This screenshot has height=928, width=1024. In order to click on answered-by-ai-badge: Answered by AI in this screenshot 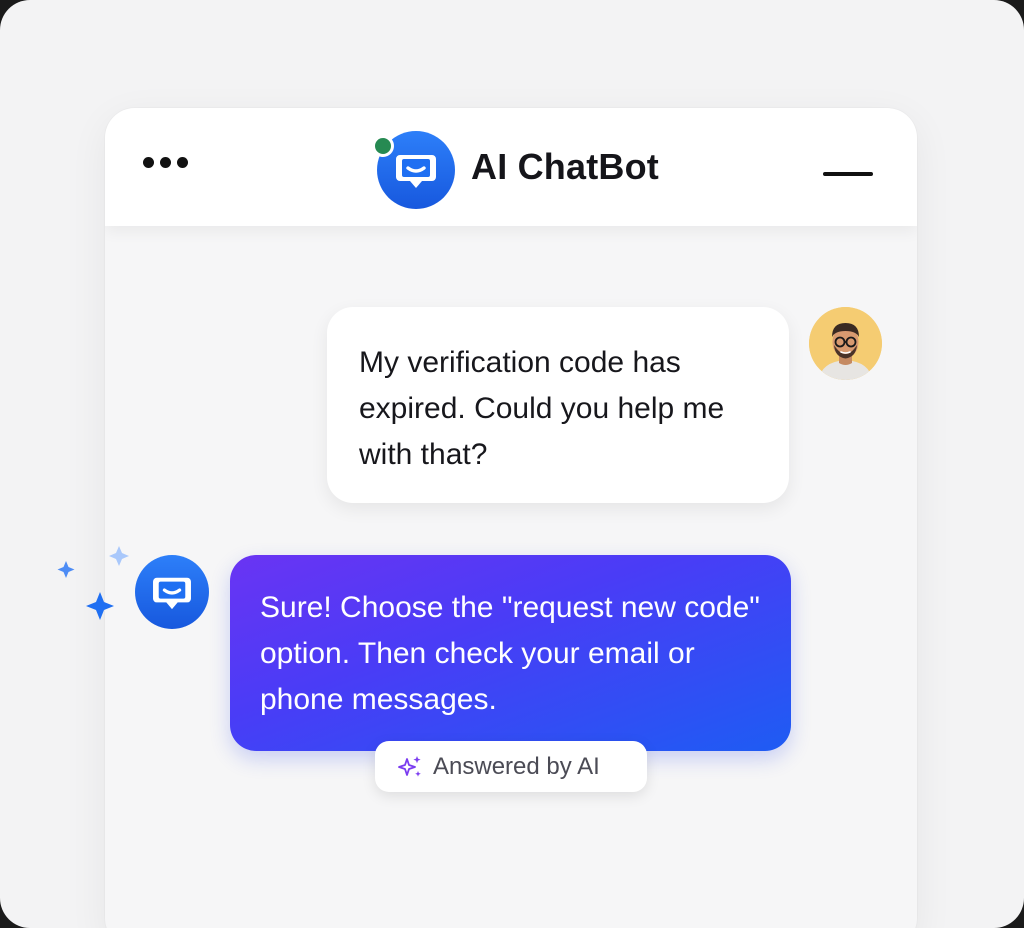, I will do `click(511, 766)`.